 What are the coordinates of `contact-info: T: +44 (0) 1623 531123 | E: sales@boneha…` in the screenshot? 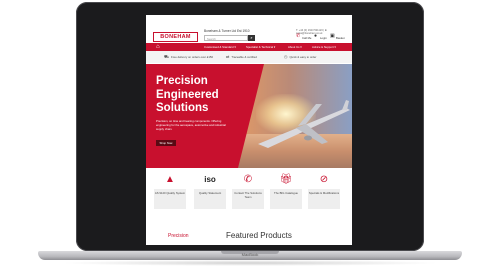 It's located at (312, 32).